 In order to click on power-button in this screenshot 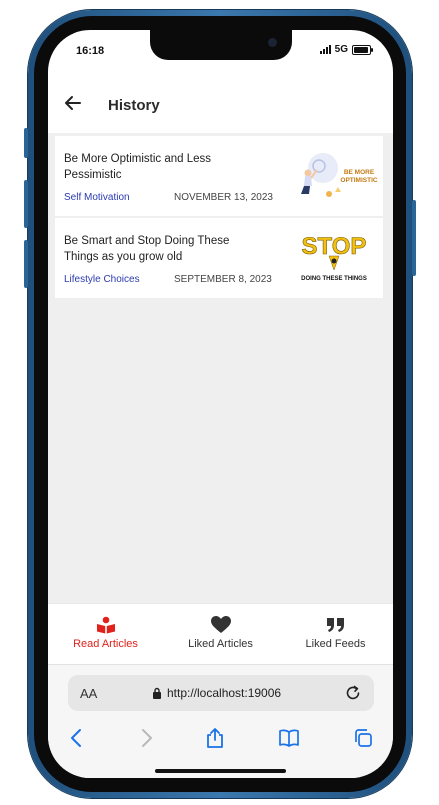, I will do `click(414, 238)`.